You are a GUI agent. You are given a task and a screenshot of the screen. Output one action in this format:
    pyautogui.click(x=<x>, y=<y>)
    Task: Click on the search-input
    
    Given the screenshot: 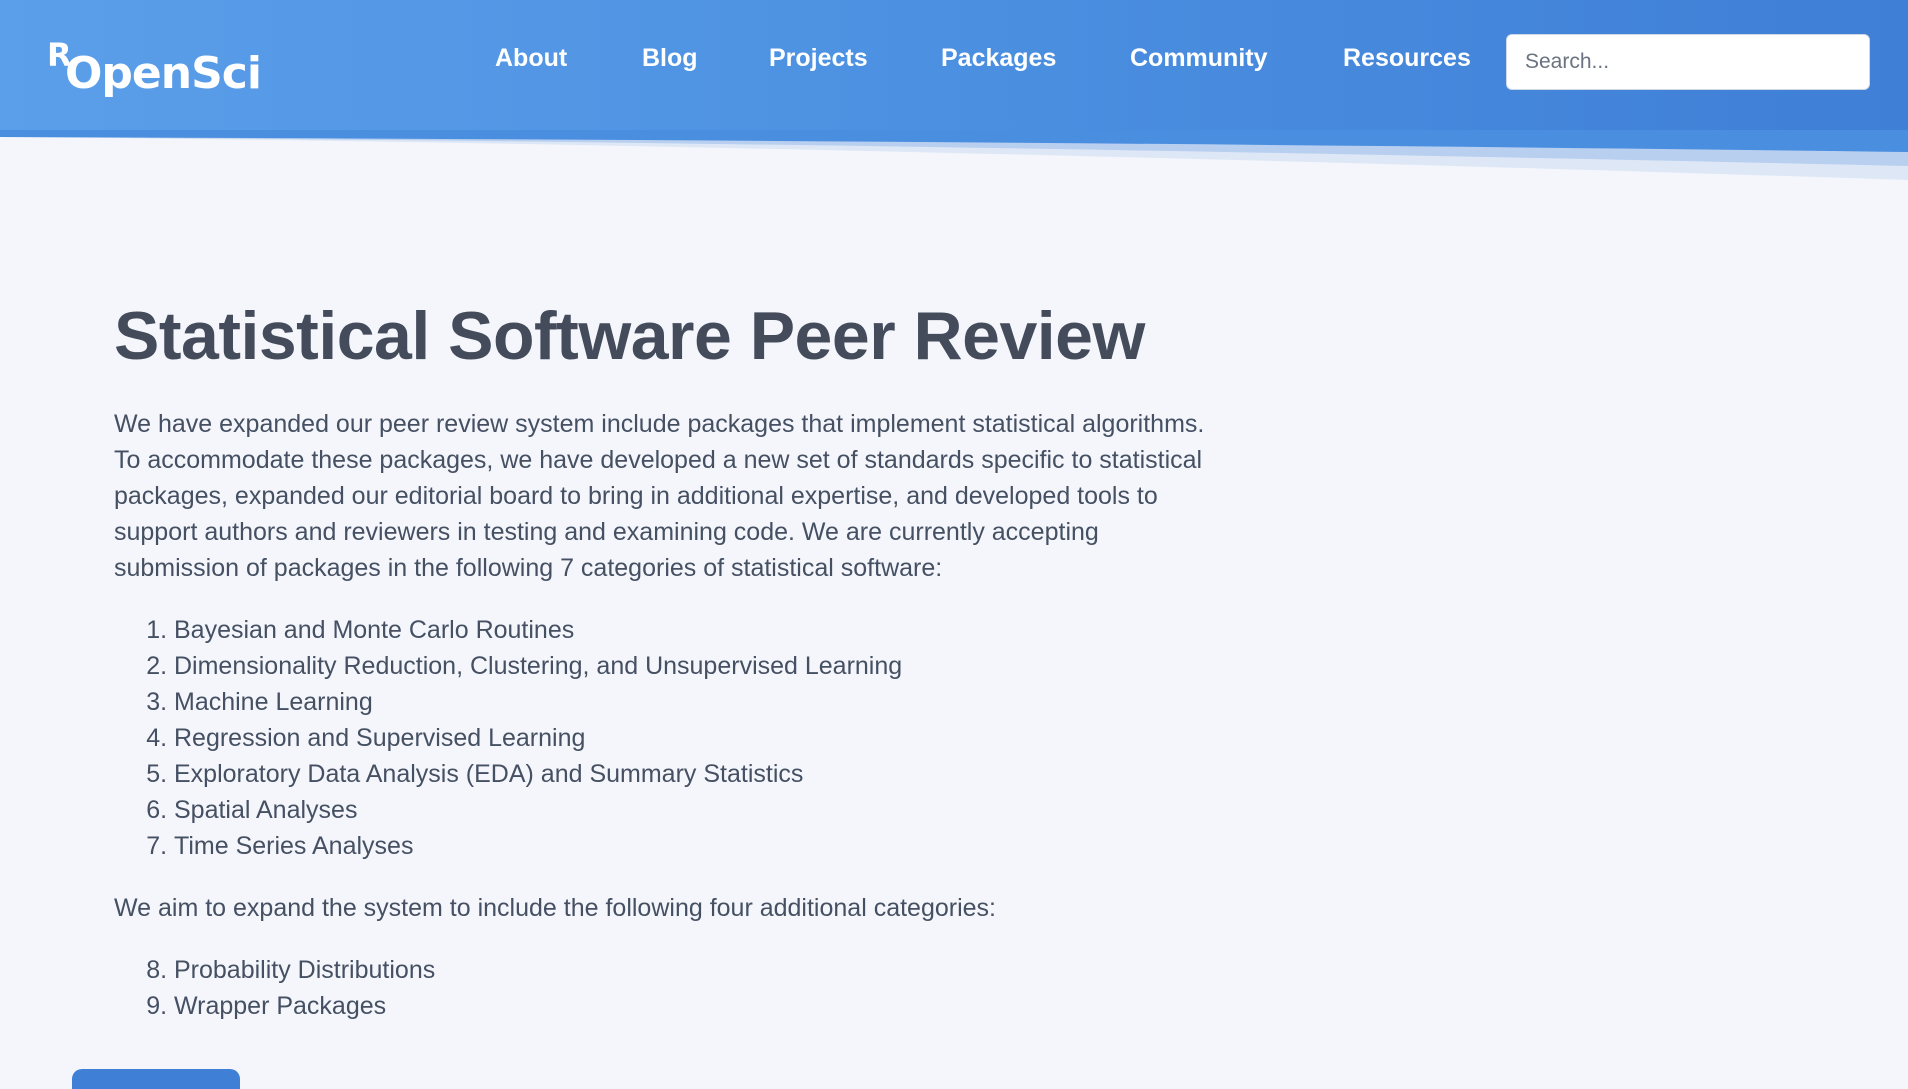 What is the action you would take?
    pyautogui.click(x=1688, y=62)
    